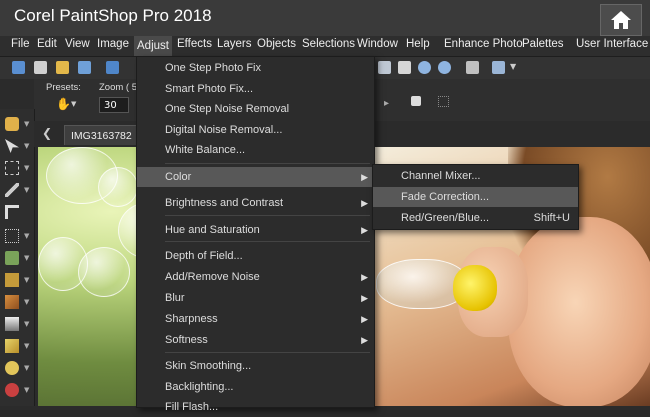  I want to click on menu-palettes: Palettes, so click(543, 44).